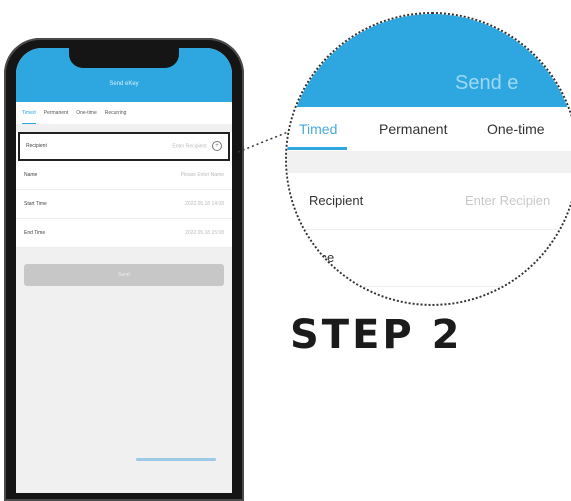 The image size is (571, 501). I want to click on app-header-title: Send eKey, so click(124, 84).